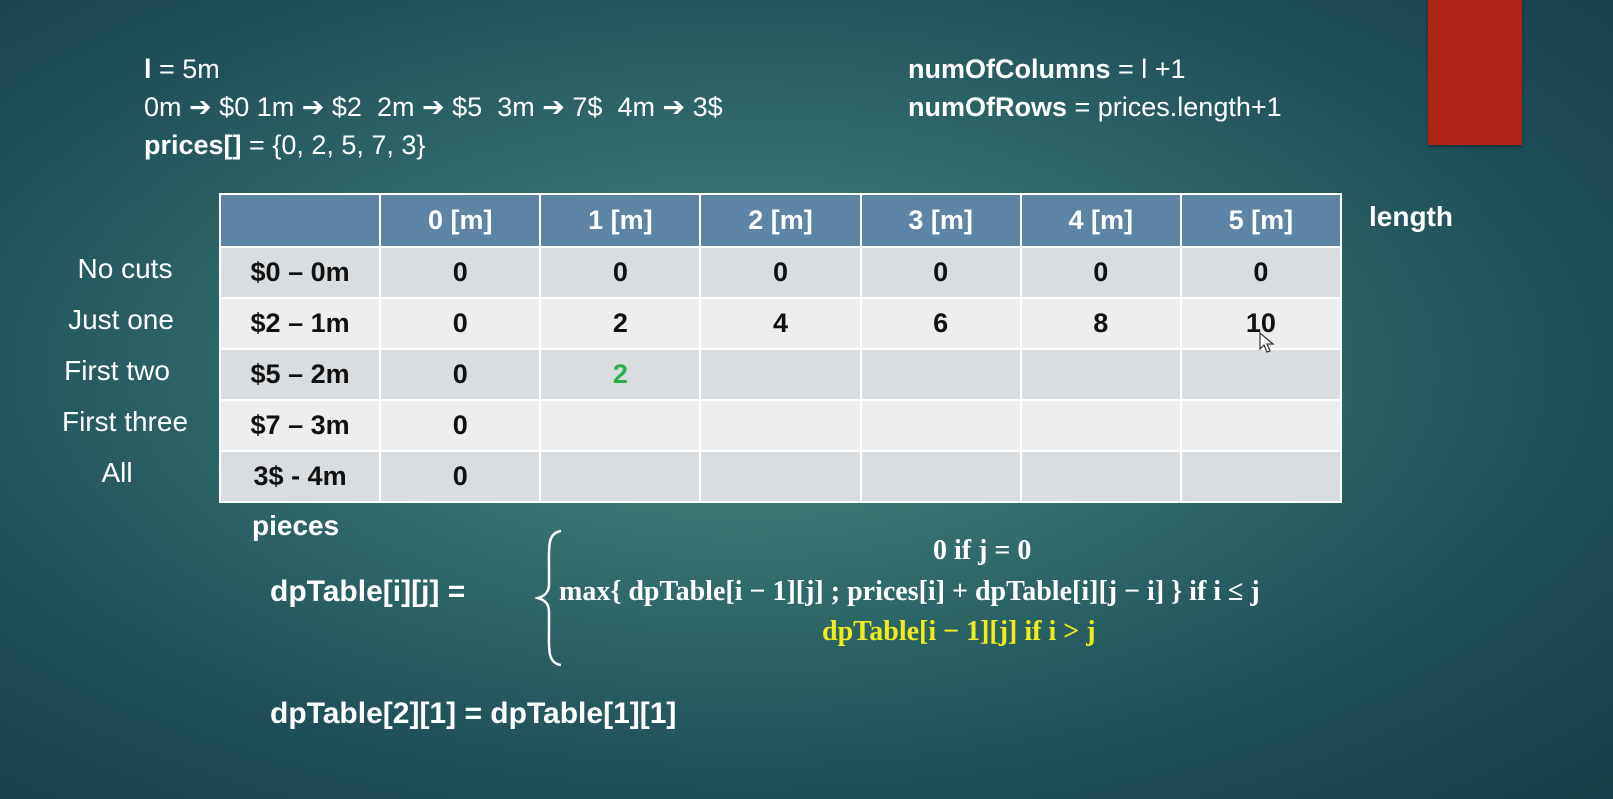 This screenshot has height=799, width=1613. Describe the element at coordinates (300, 374) in the screenshot. I see `table-row-piece: $5 – 2m` at that location.